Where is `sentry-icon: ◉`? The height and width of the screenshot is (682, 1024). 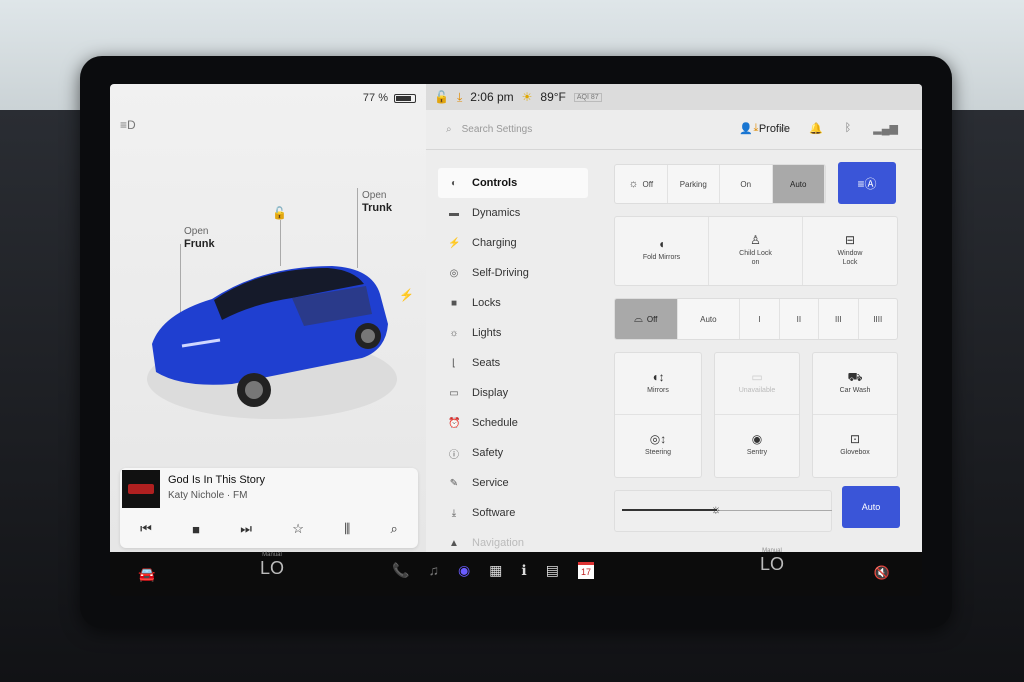 sentry-icon: ◉ is located at coordinates (757, 439).